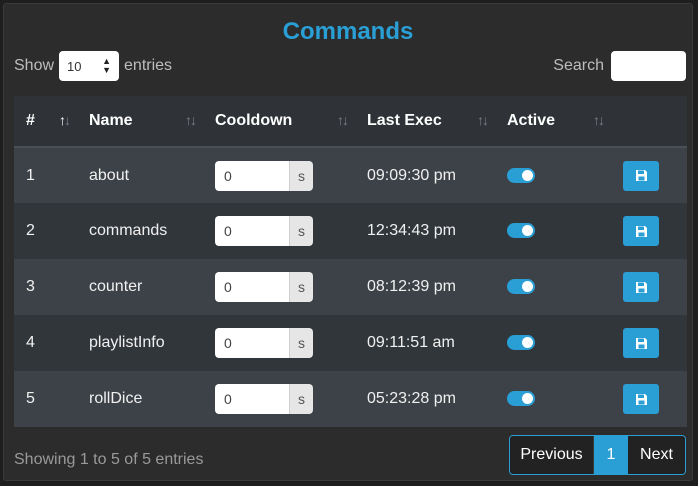  I want to click on entries-select: 10 ▲ ▼, so click(89, 66).